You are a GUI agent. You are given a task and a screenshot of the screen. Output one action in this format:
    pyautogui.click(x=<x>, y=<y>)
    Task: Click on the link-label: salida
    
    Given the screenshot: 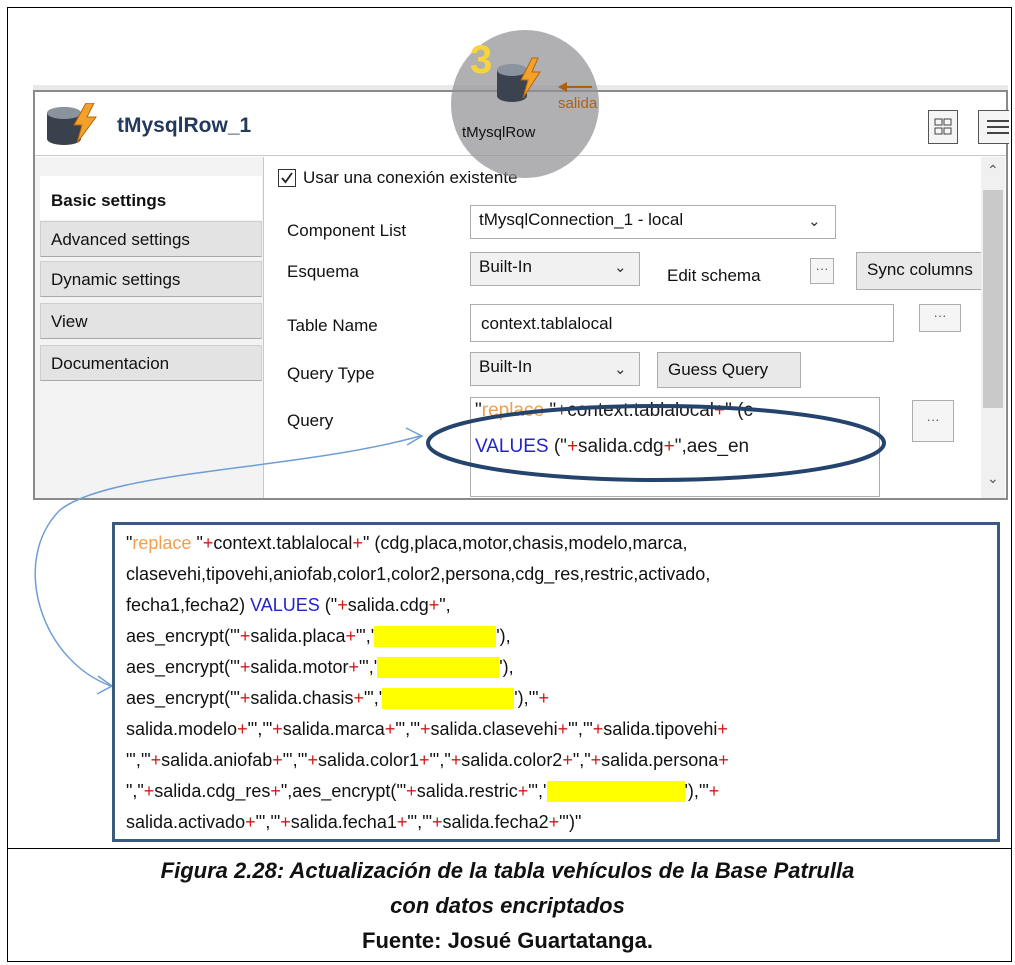 What is the action you would take?
    pyautogui.click(x=578, y=103)
    